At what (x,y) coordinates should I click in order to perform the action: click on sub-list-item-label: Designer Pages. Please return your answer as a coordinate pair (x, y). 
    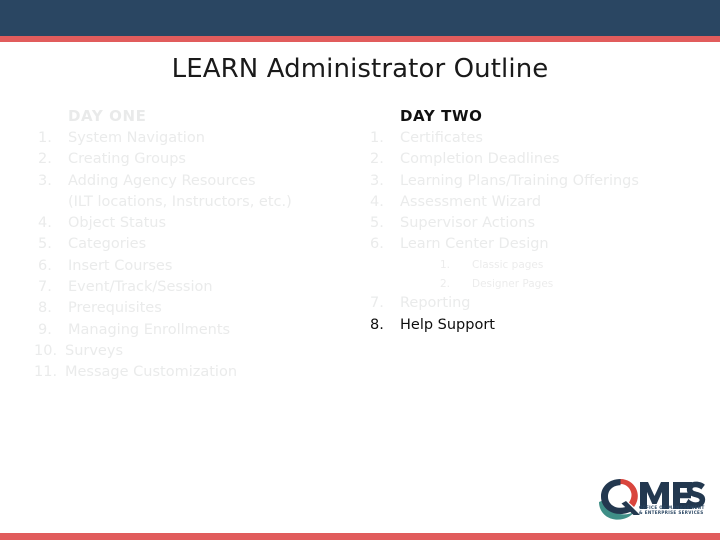
    Looking at the image, I should click on (513, 283).